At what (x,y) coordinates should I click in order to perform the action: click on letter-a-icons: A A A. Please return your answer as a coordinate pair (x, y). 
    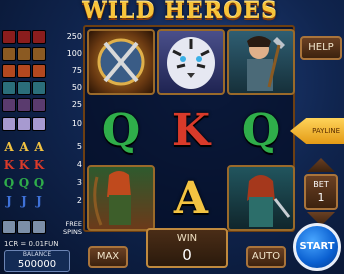
    Looking at the image, I should click on (24, 148).